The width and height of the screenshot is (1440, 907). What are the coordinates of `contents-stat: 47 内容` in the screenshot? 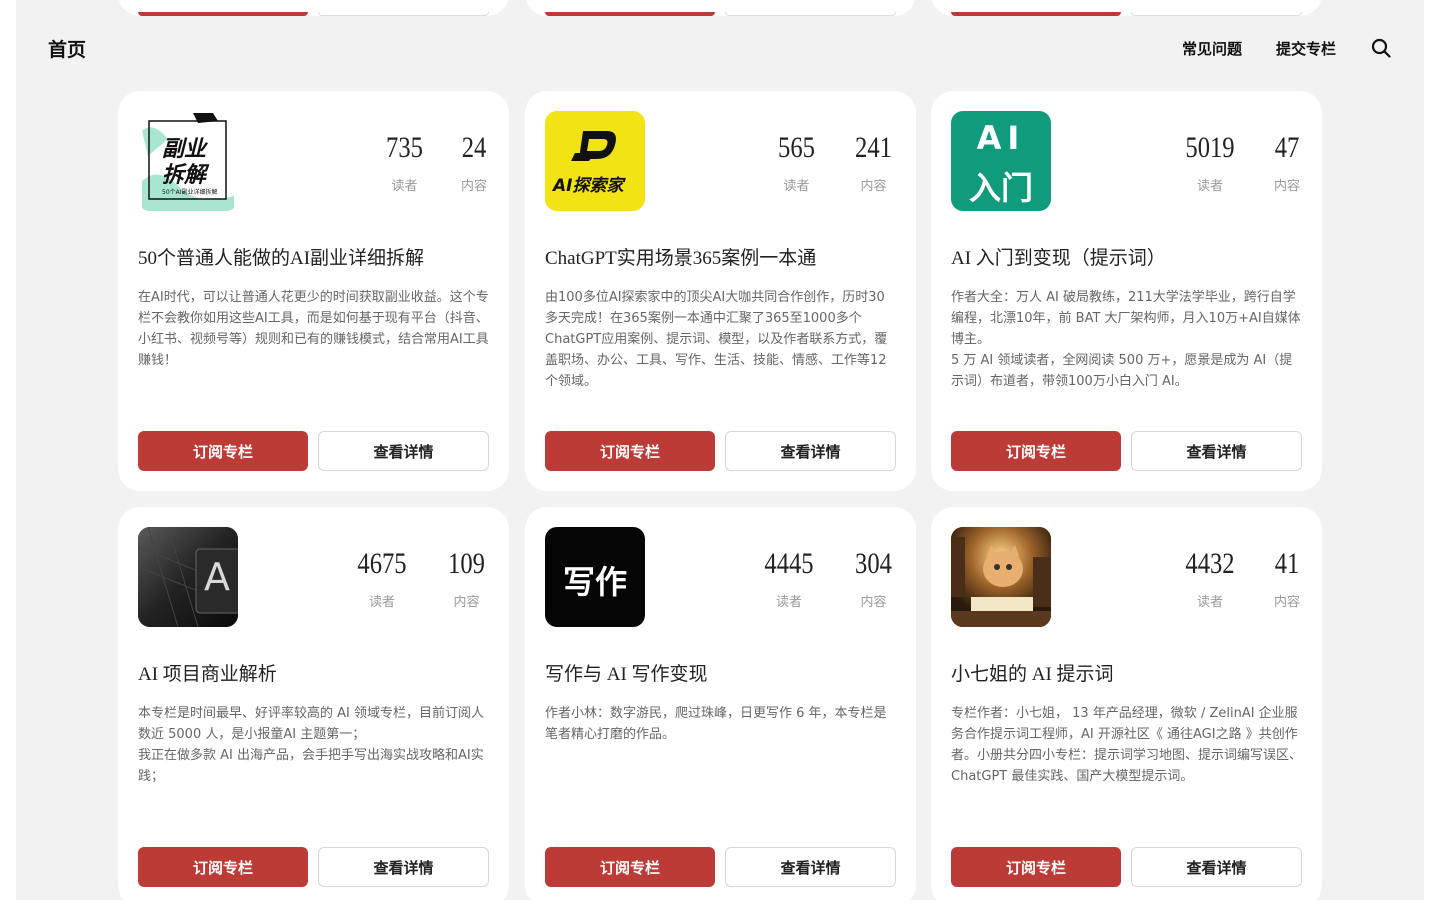 It's located at (1287, 161).